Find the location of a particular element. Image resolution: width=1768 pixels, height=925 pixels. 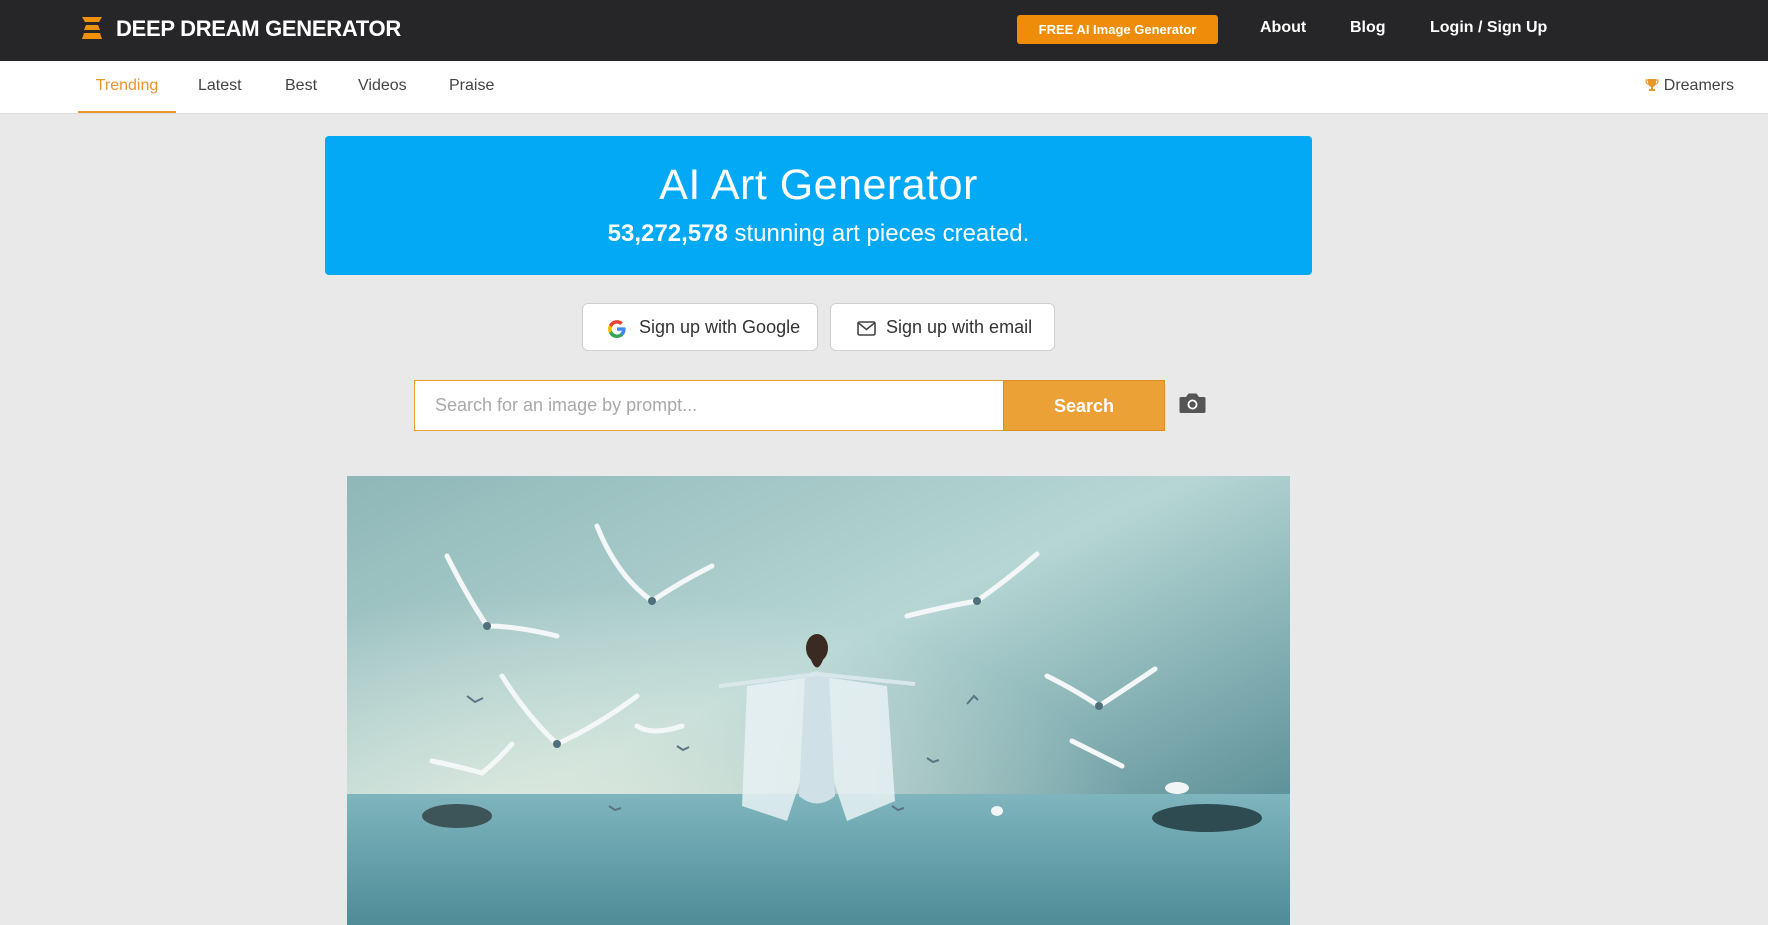

hero-subtitle-text: stunning art pieces created. is located at coordinates (878, 233).